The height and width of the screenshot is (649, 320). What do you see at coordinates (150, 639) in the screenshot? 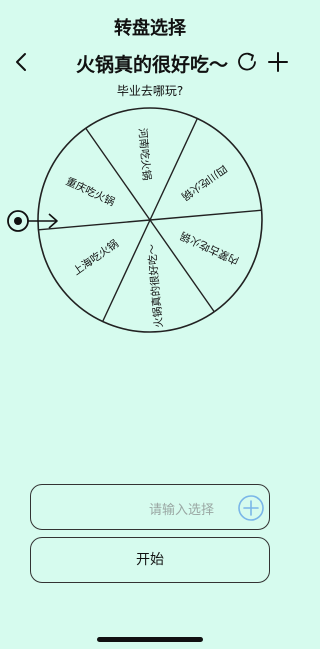
I see `home-indicator` at bounding box center [150, 639].